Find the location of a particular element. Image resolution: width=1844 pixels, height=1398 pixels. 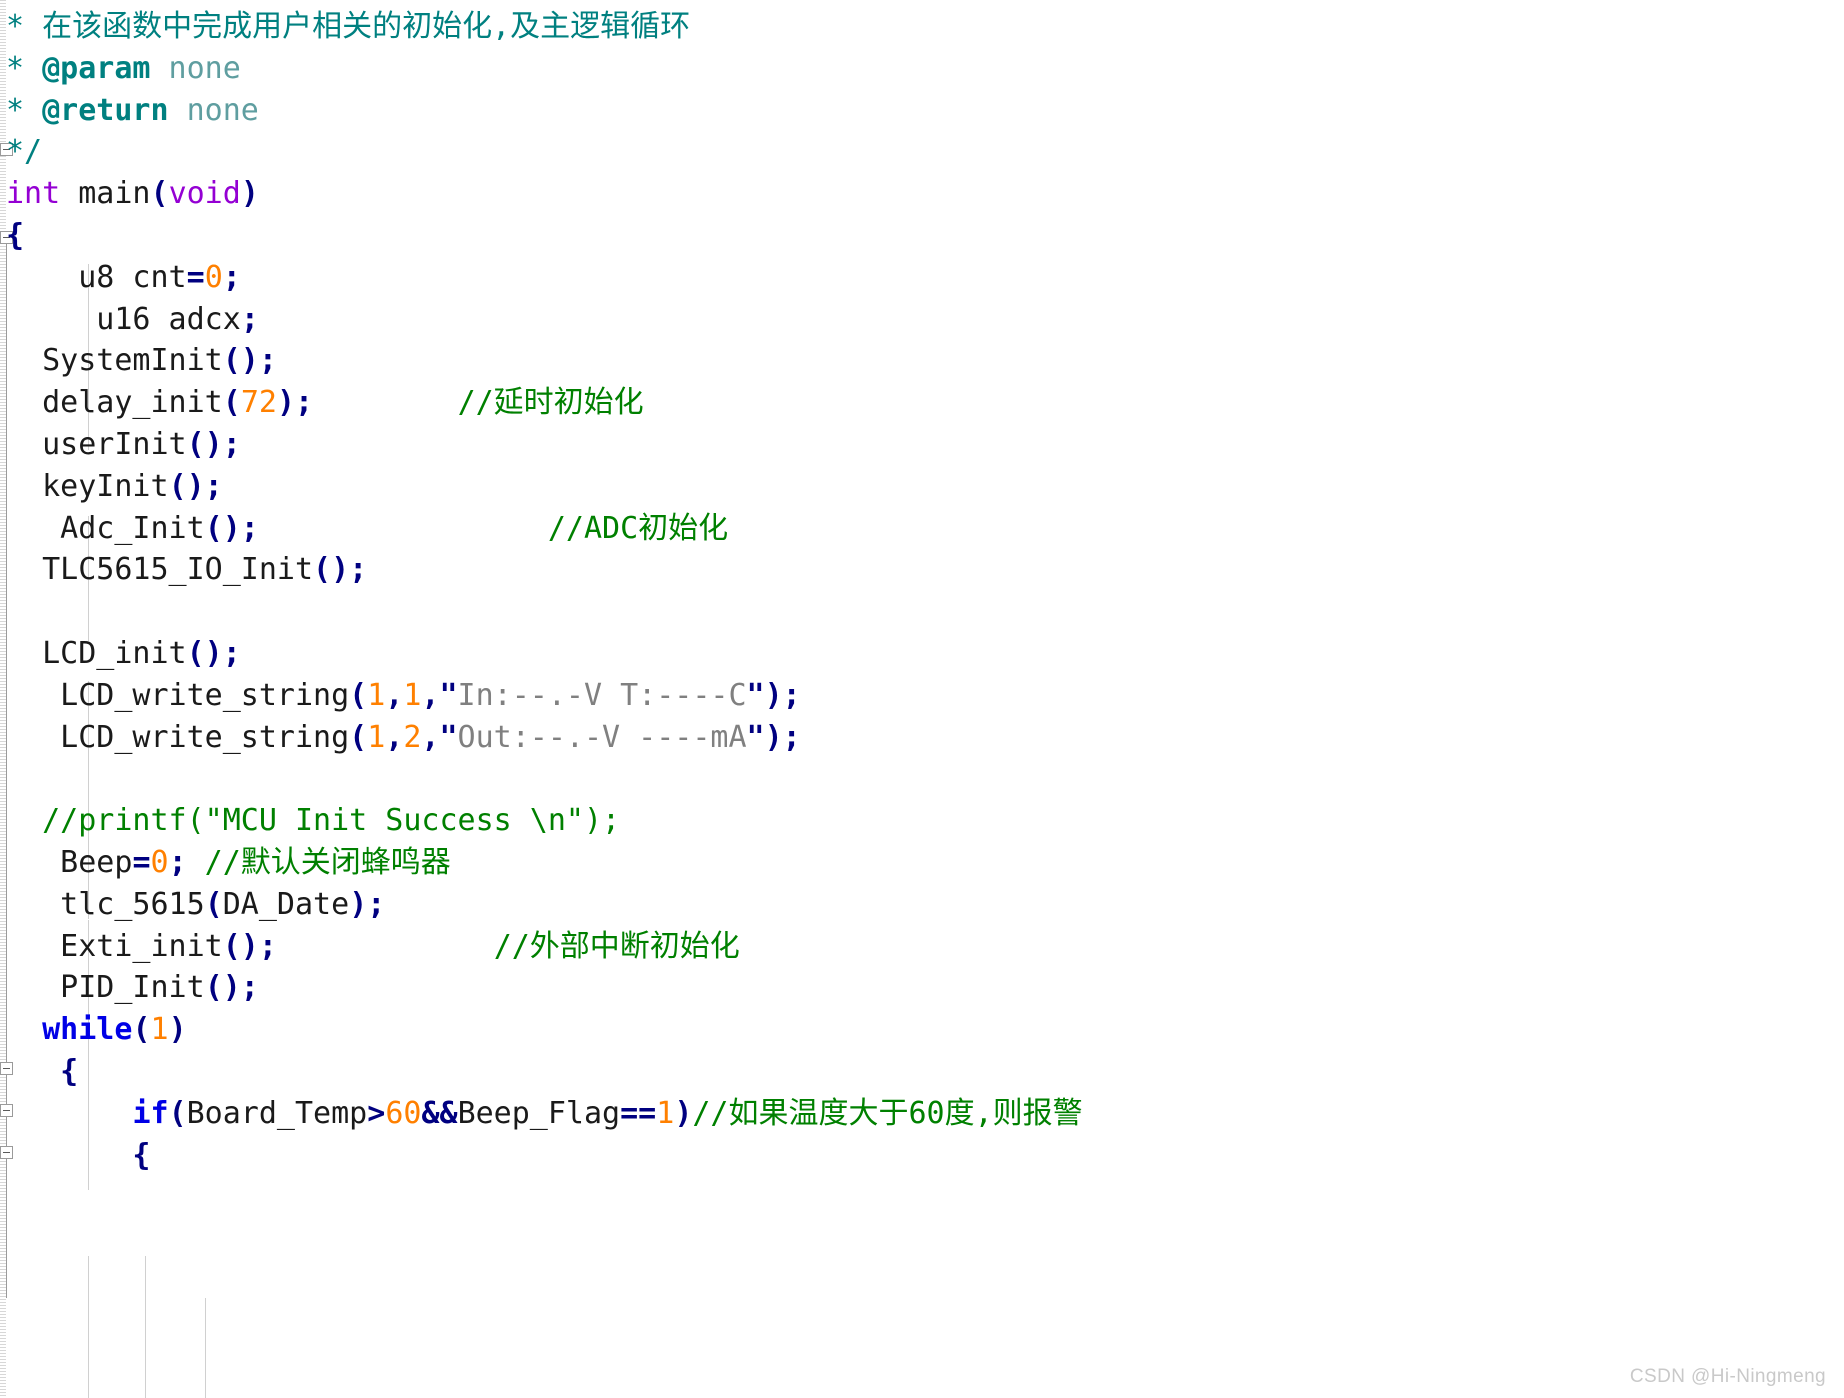

code-token-str: In:--.-V T:----C is located at coordinates (602, 695).